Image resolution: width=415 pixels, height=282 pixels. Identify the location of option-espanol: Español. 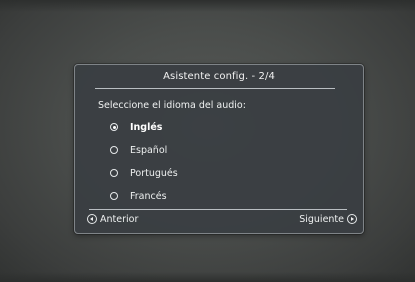
(138, 150).